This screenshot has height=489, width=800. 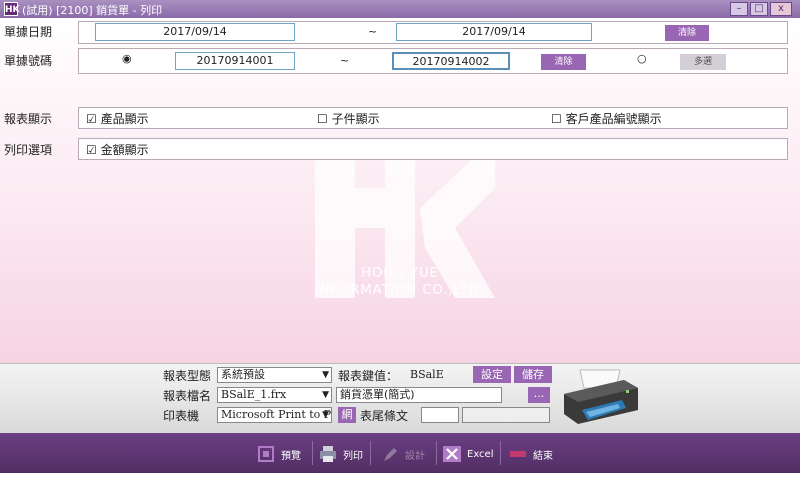 I want to click on watermark-line-2: INFORMATION CO.,LTD., so click(x=400, y=290).